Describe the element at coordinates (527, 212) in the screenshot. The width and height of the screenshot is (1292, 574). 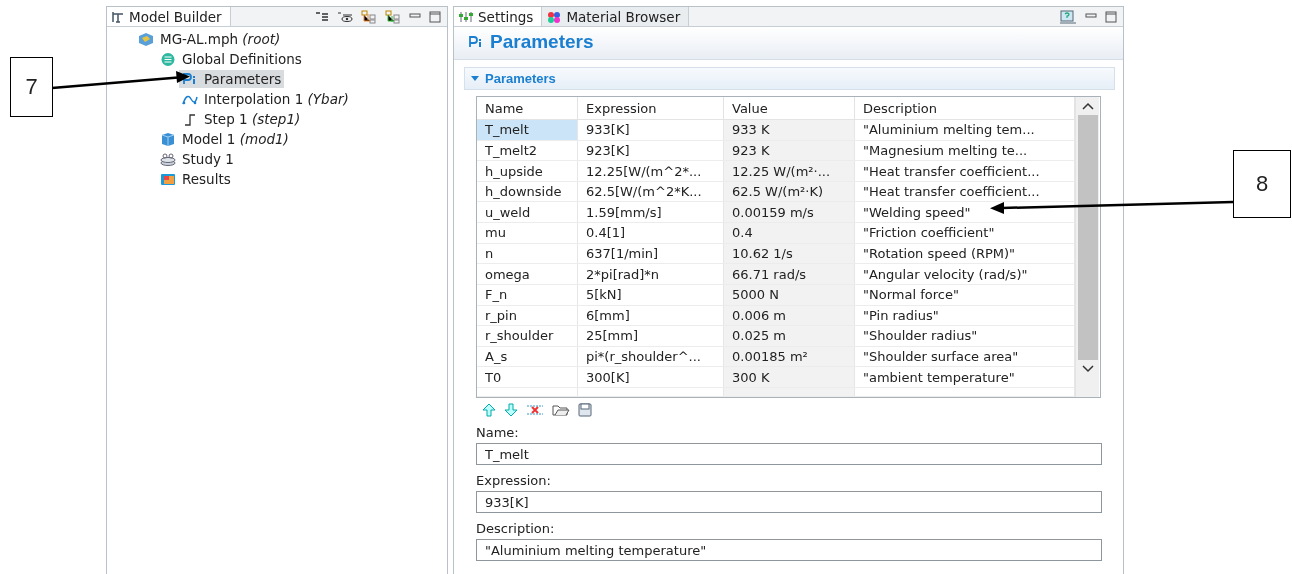
I see `table-cell: u_weld` at that location.